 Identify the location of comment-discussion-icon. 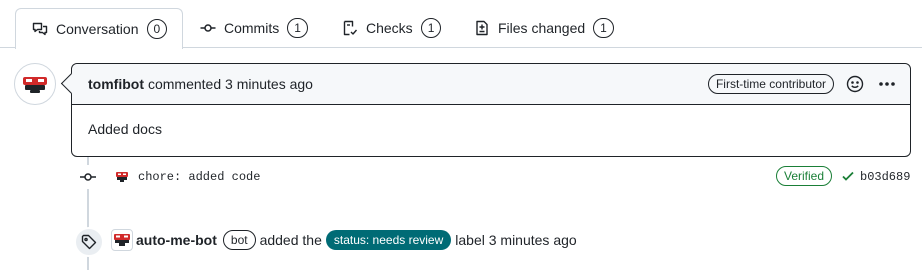
(40, 29).